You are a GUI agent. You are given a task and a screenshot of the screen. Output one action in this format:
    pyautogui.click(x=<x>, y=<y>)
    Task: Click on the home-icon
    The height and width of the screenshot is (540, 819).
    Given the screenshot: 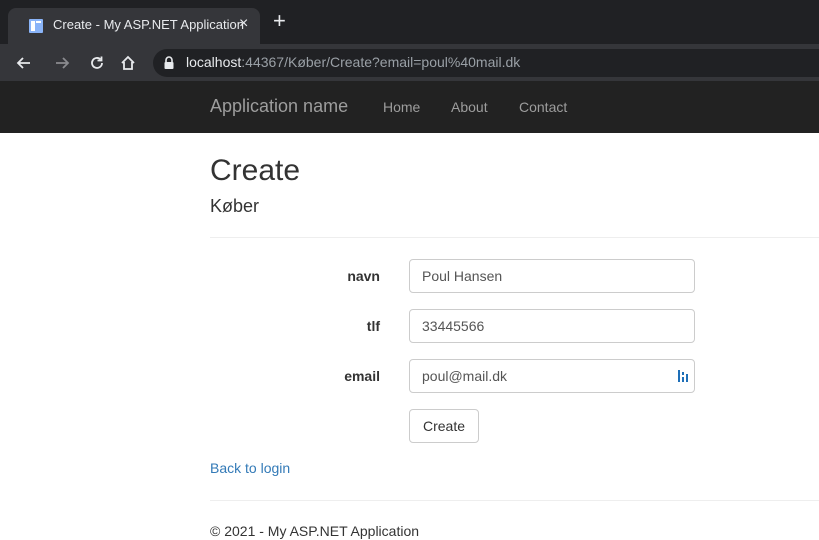 What is the action you would take?
    pyautogui.click(x=128, y=63)
    